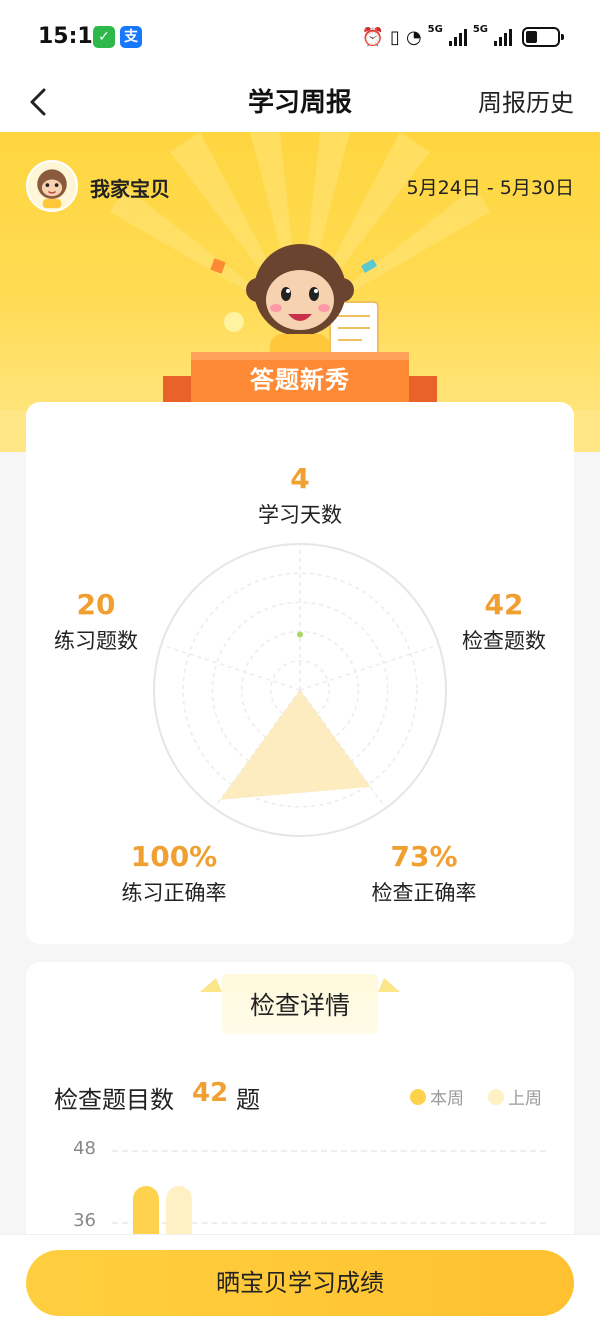 The image size is (600, 1332). Describe the element at coordinates (96, 604) in the screenshot. I see `stat-value: 20` at that location.